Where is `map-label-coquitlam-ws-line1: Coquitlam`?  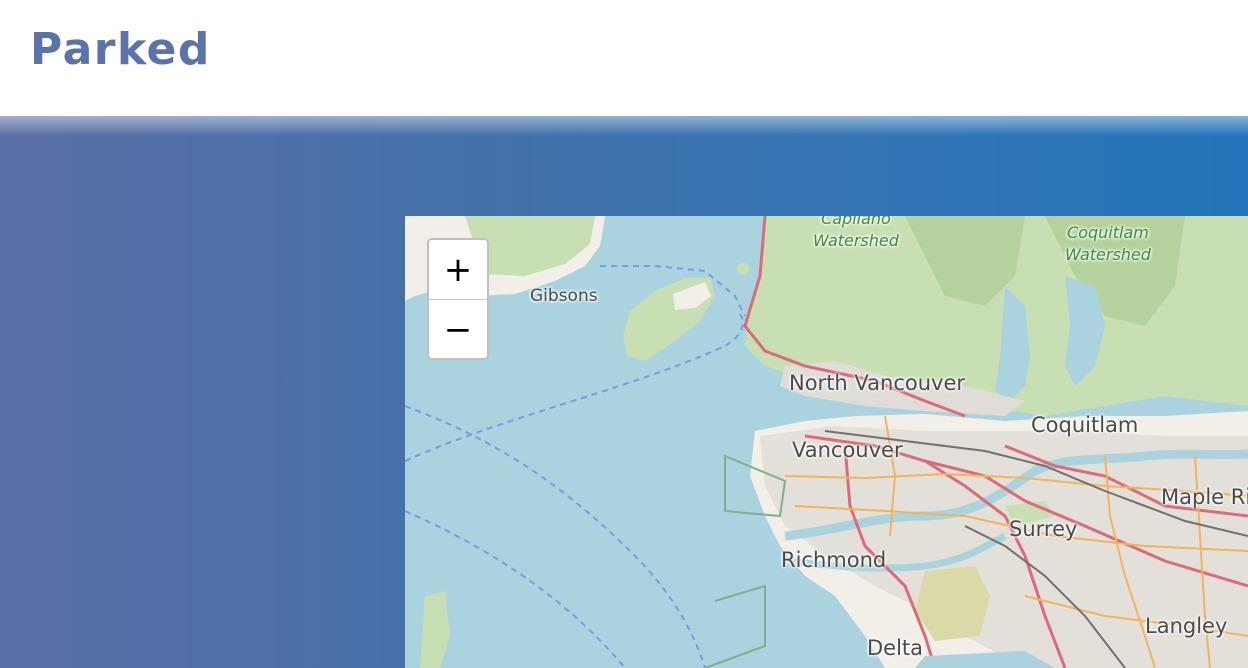
map-label-coquitlam-ws-line1: Coquitlam is located at coordinates (1108, 232).